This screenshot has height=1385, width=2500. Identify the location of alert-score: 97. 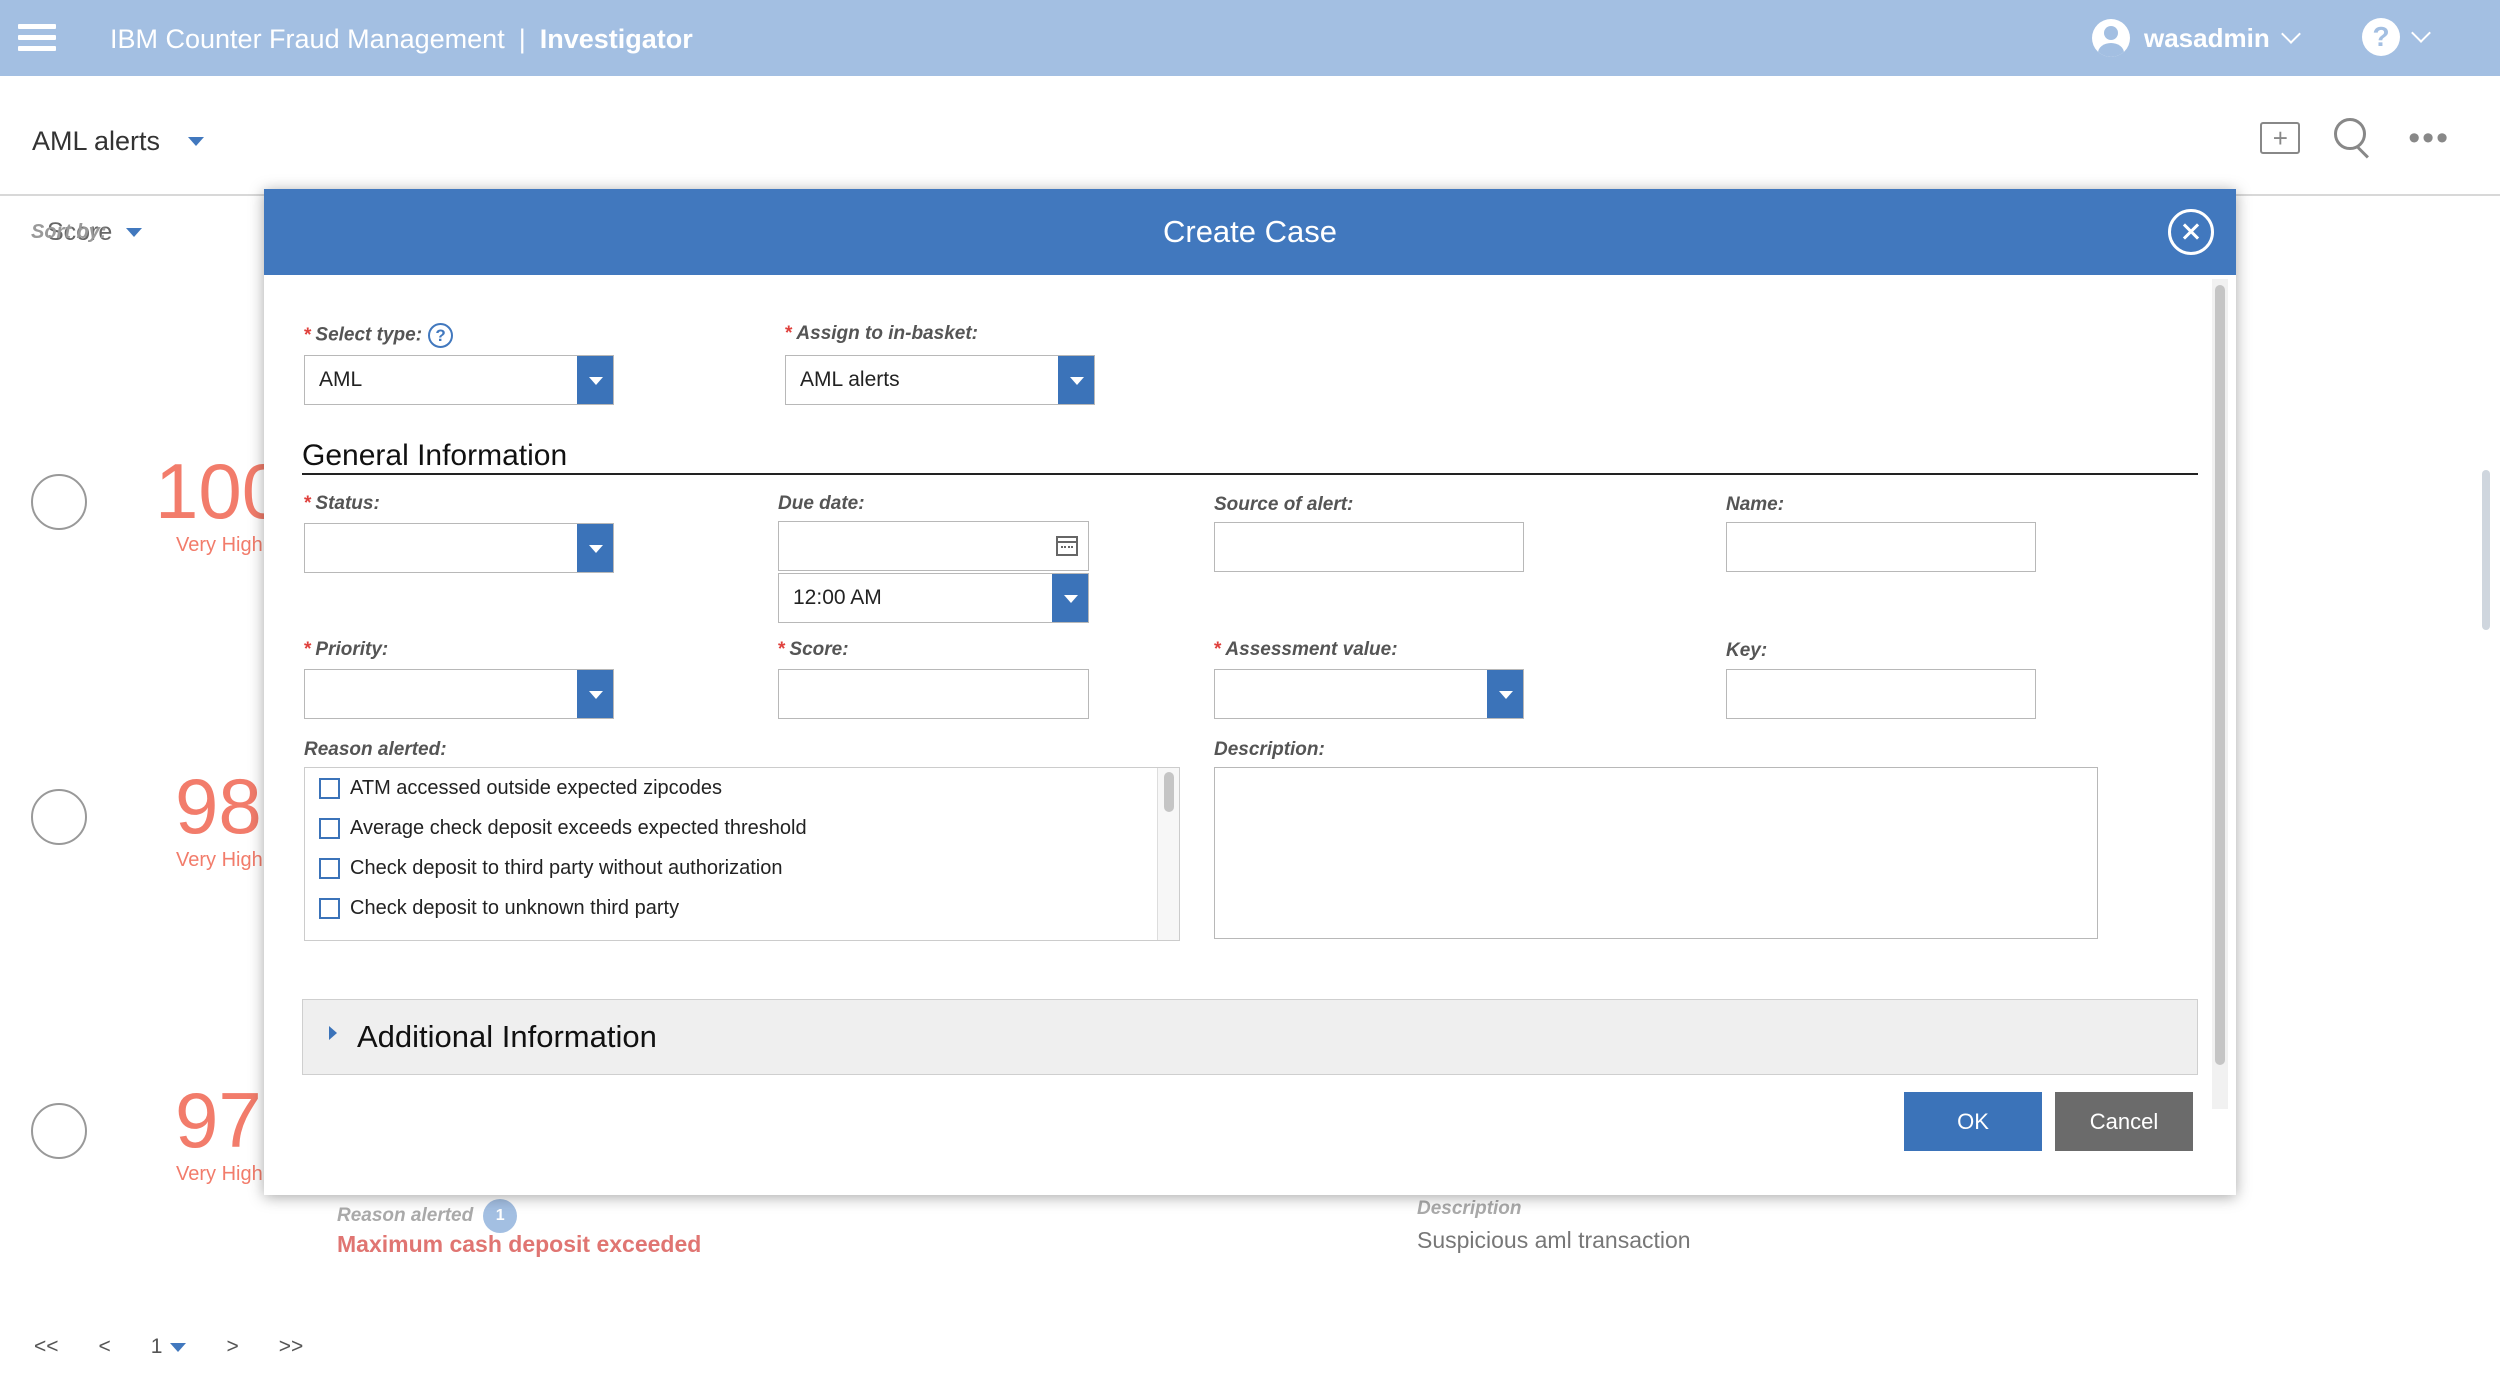
(218, 1120).